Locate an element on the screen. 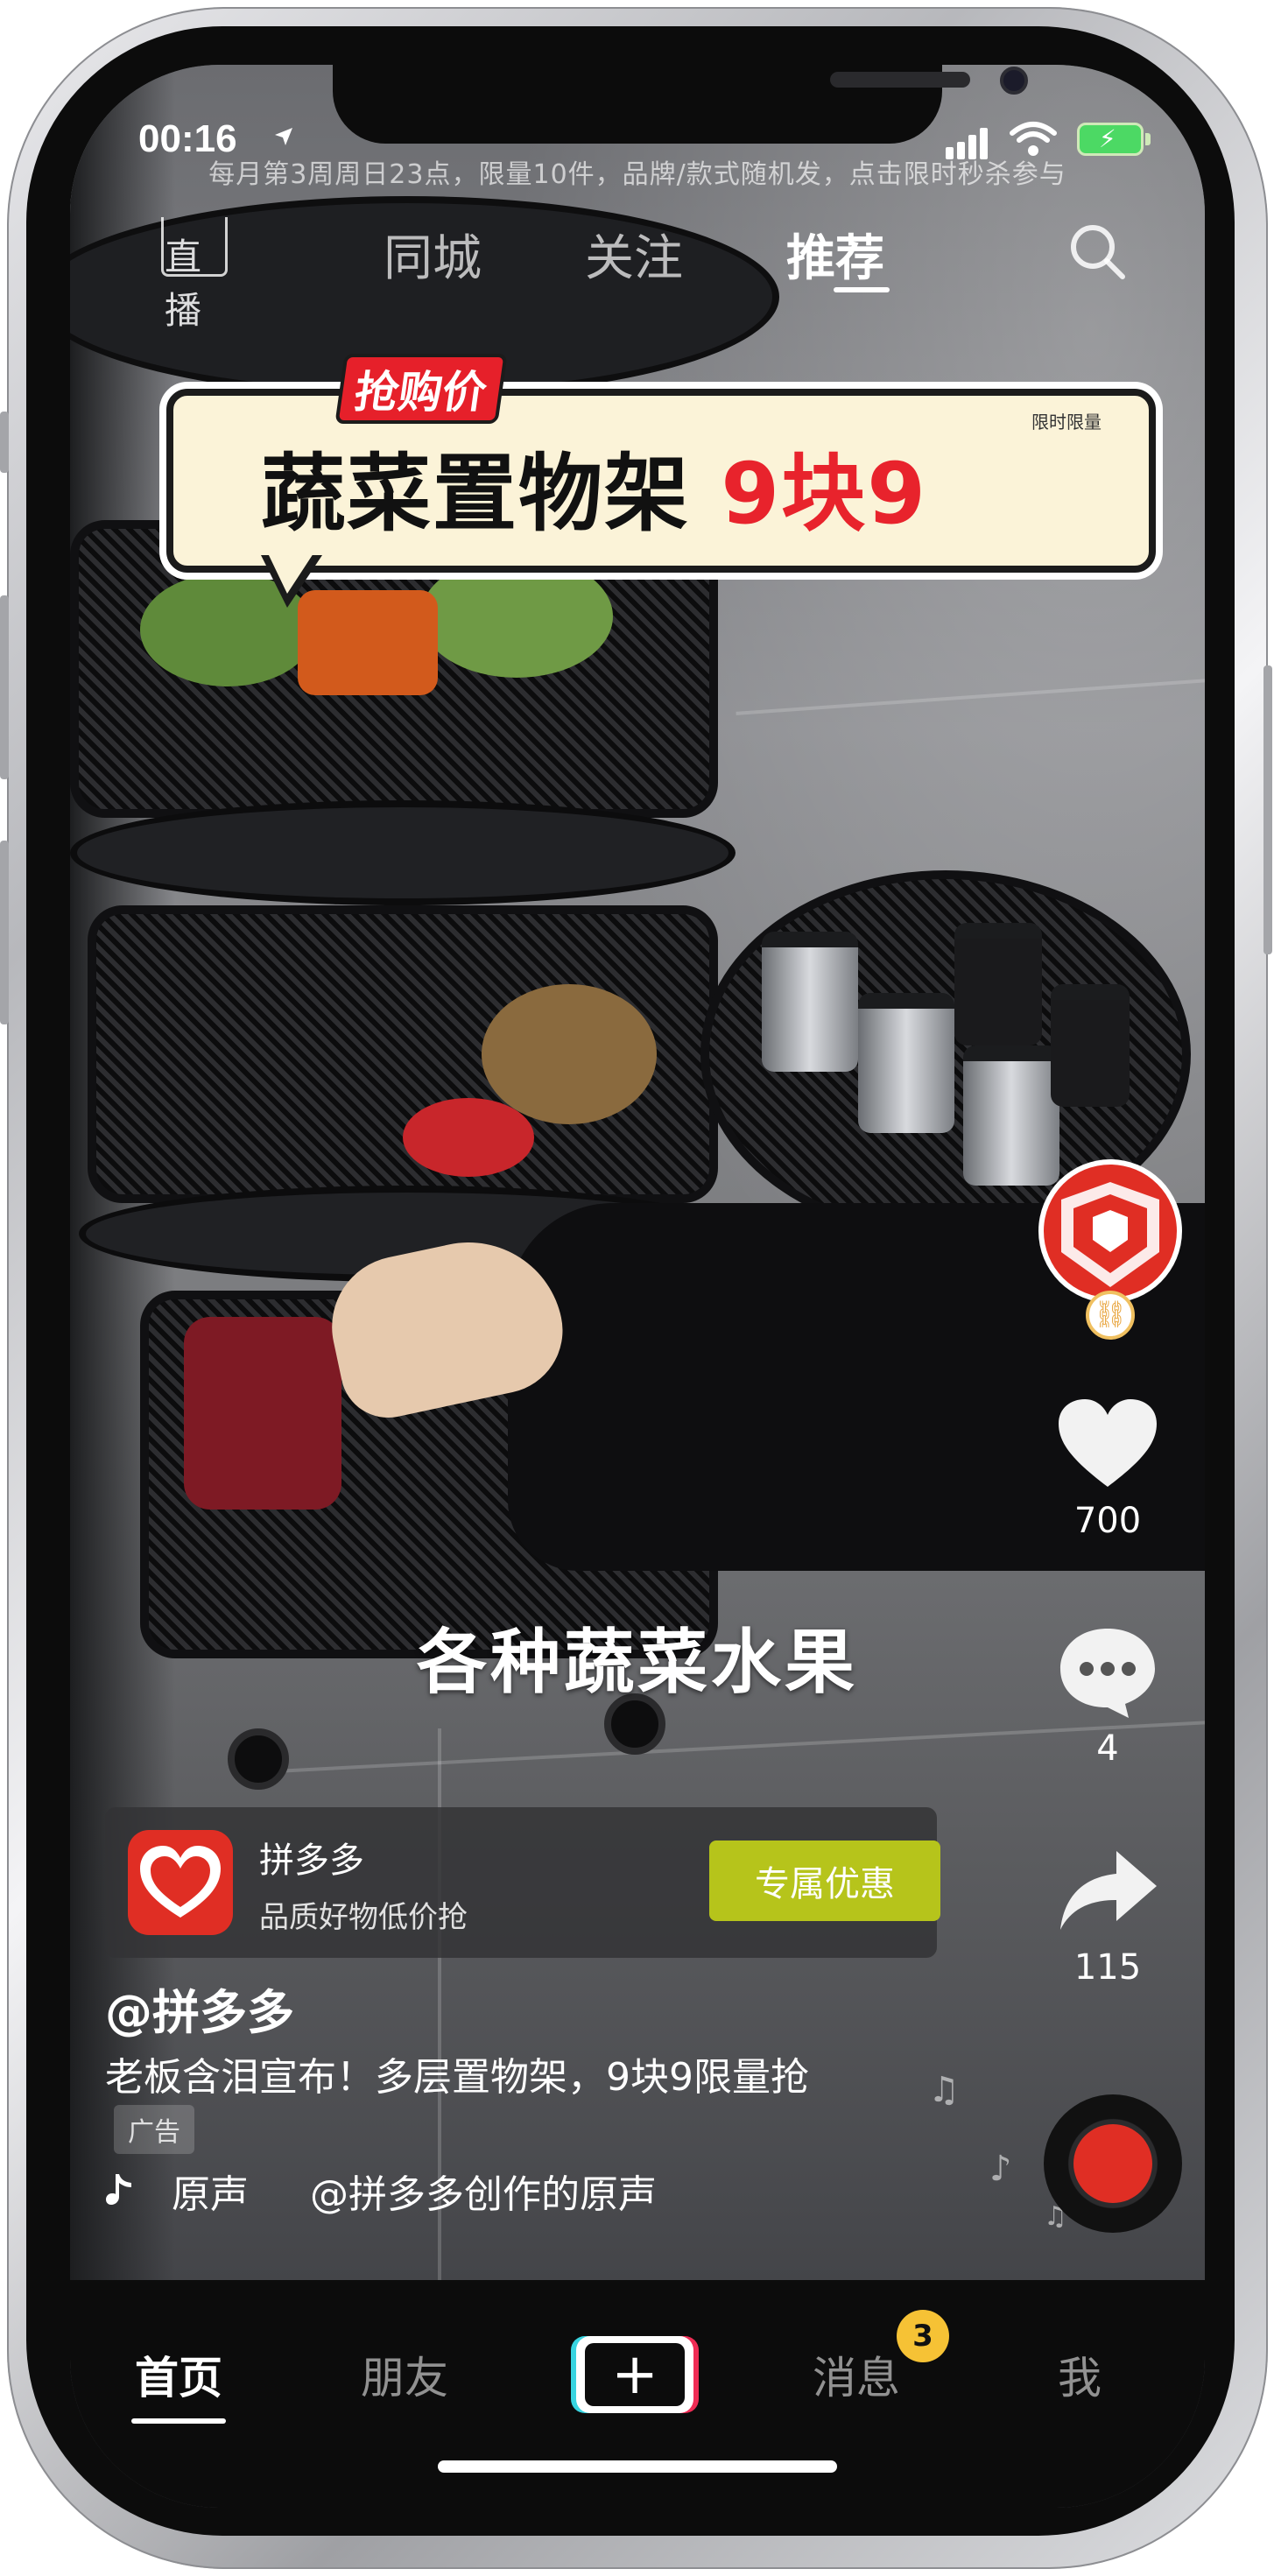  live-label: 直播 is located at coordinates (184, 284).